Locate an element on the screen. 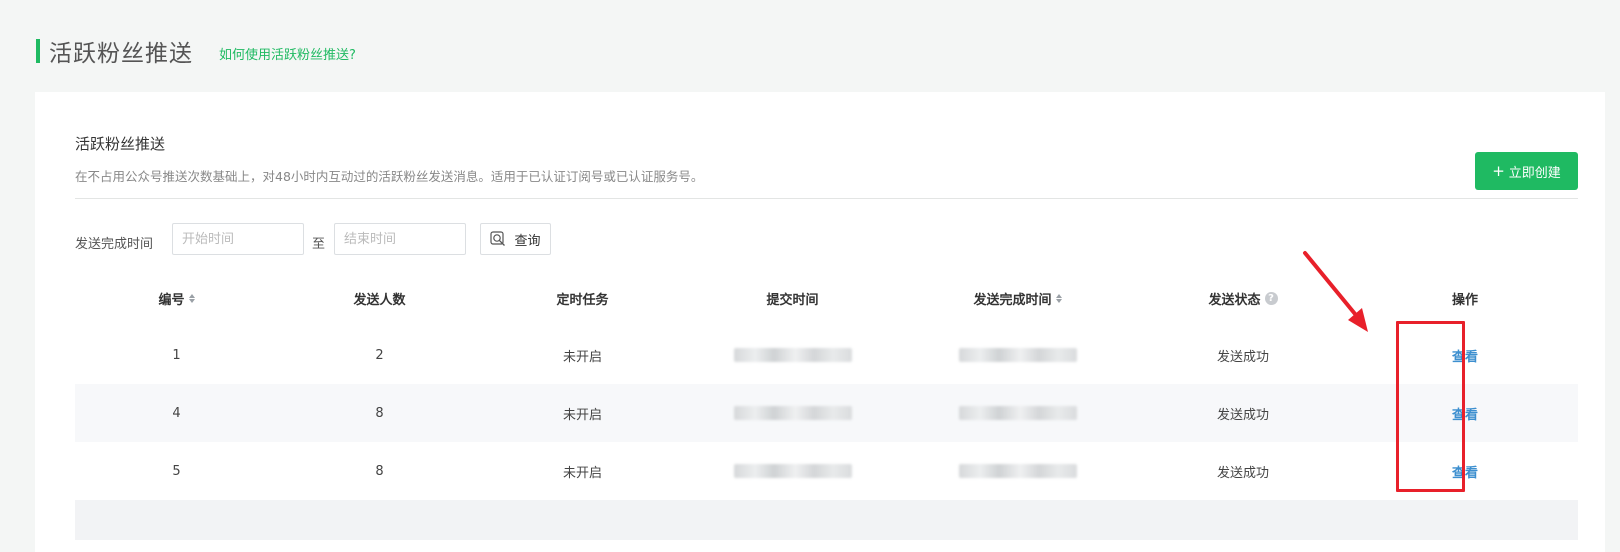 This screenshot has height=552, width=1620. column-header-label: 发送人数 is located at coordinates (379, 300).